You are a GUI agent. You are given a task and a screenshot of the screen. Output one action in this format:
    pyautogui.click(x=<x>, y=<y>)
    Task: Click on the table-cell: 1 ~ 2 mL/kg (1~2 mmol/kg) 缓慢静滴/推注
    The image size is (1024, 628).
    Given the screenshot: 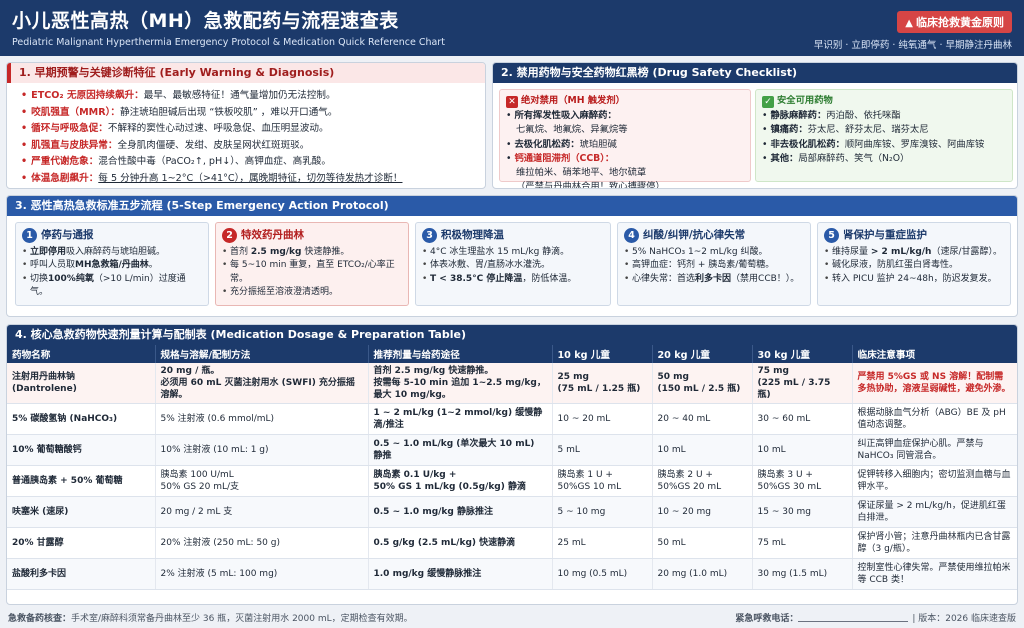 What is the action you would take?
    pyautogui.click(x=460, y=419)
    